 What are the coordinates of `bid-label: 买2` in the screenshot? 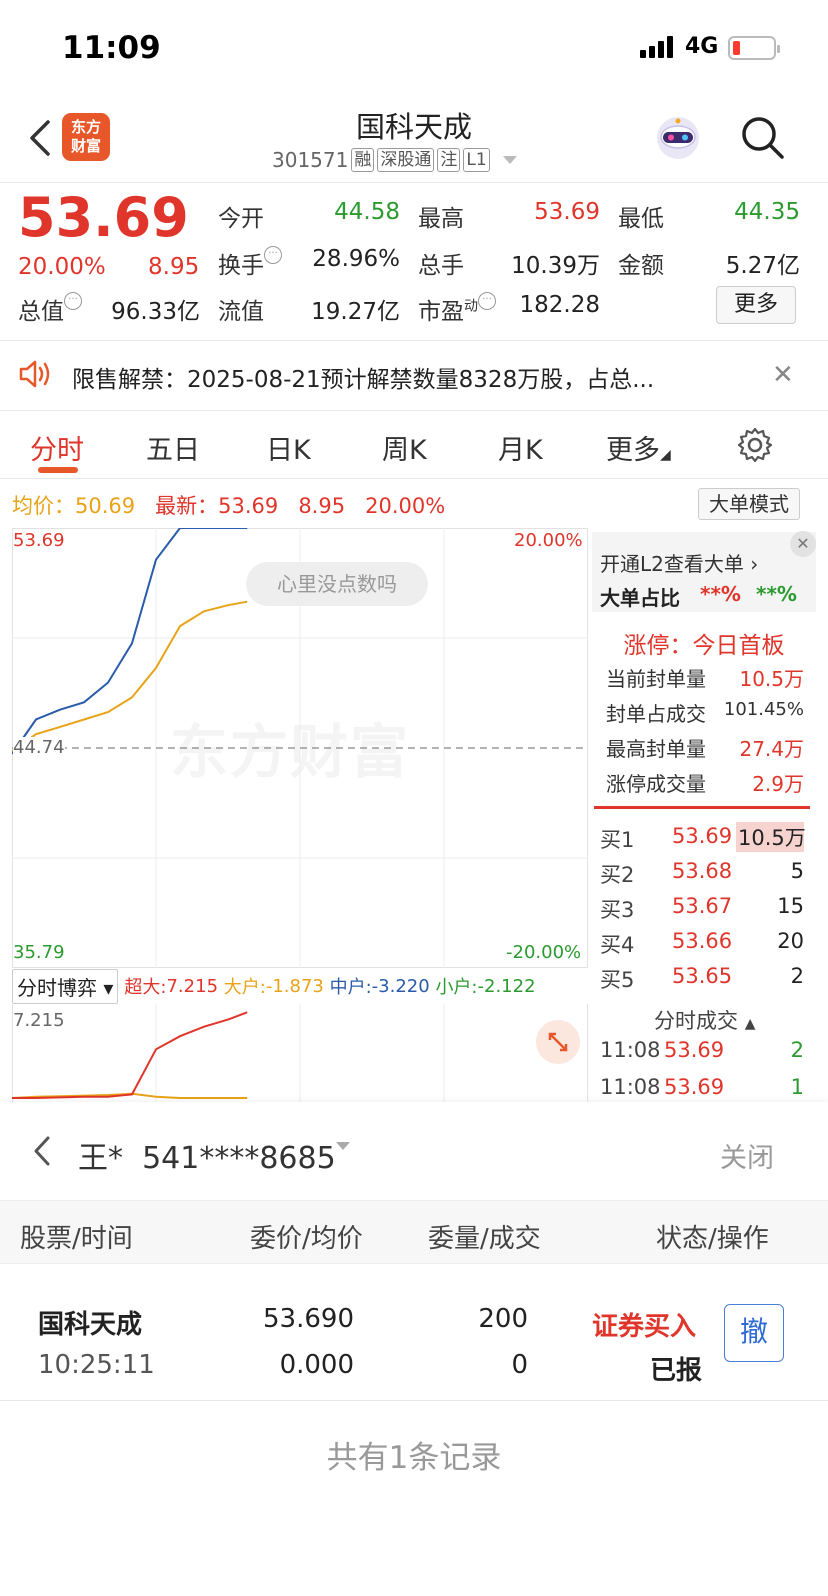 It's located at (617, 875).